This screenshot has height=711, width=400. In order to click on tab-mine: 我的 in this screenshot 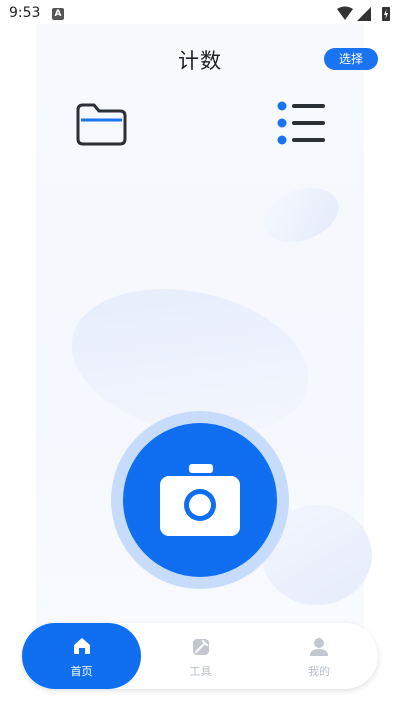, I will do `click(319, 656)`.